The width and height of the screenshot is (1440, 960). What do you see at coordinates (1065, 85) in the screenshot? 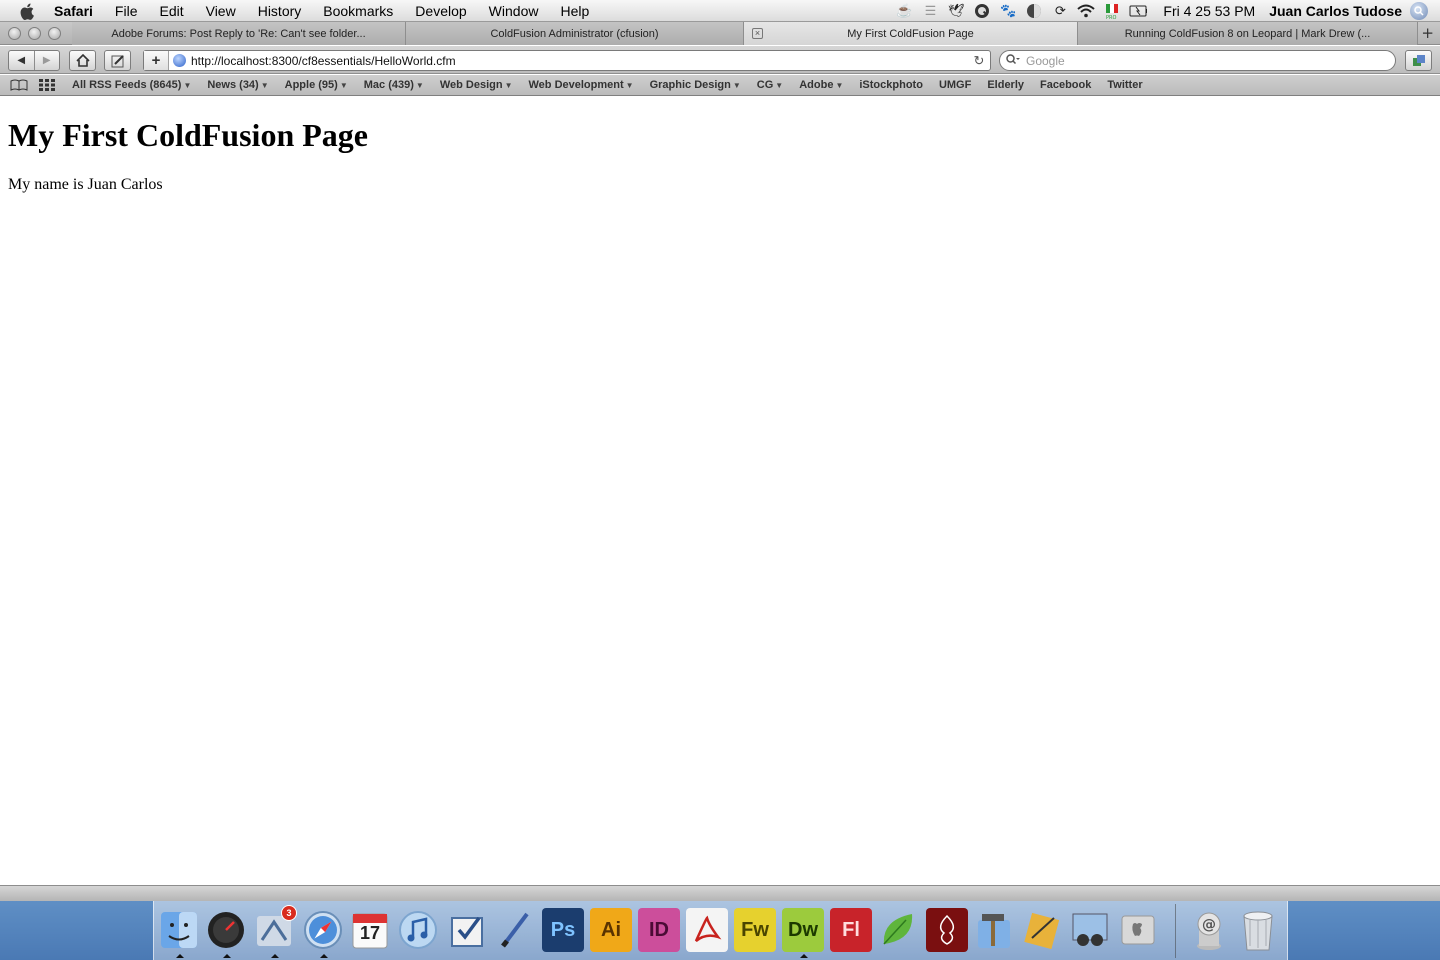
I see `bookmark-facebook: Facebook` at bounding box center [1065, 85].